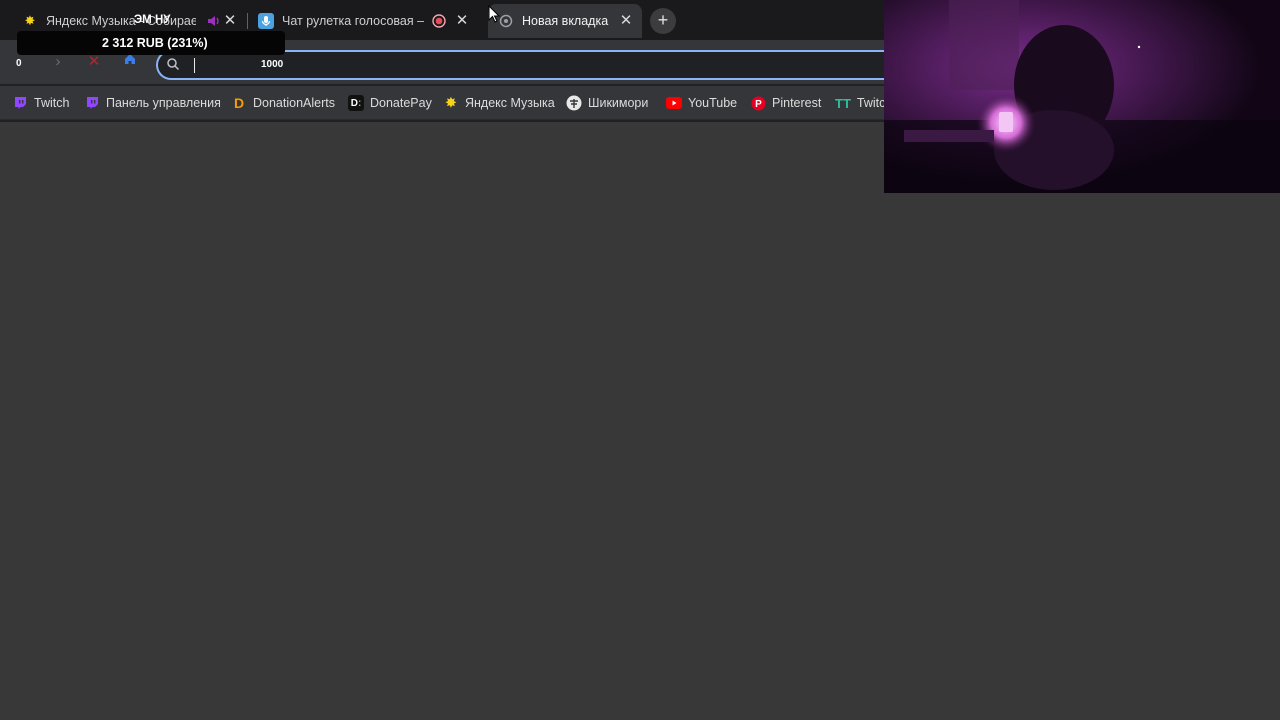  What do you see at coordinates (618, 103) in the screenshot?
I see `bookmark-label: Шикимори` at bounding box center [618, 103].